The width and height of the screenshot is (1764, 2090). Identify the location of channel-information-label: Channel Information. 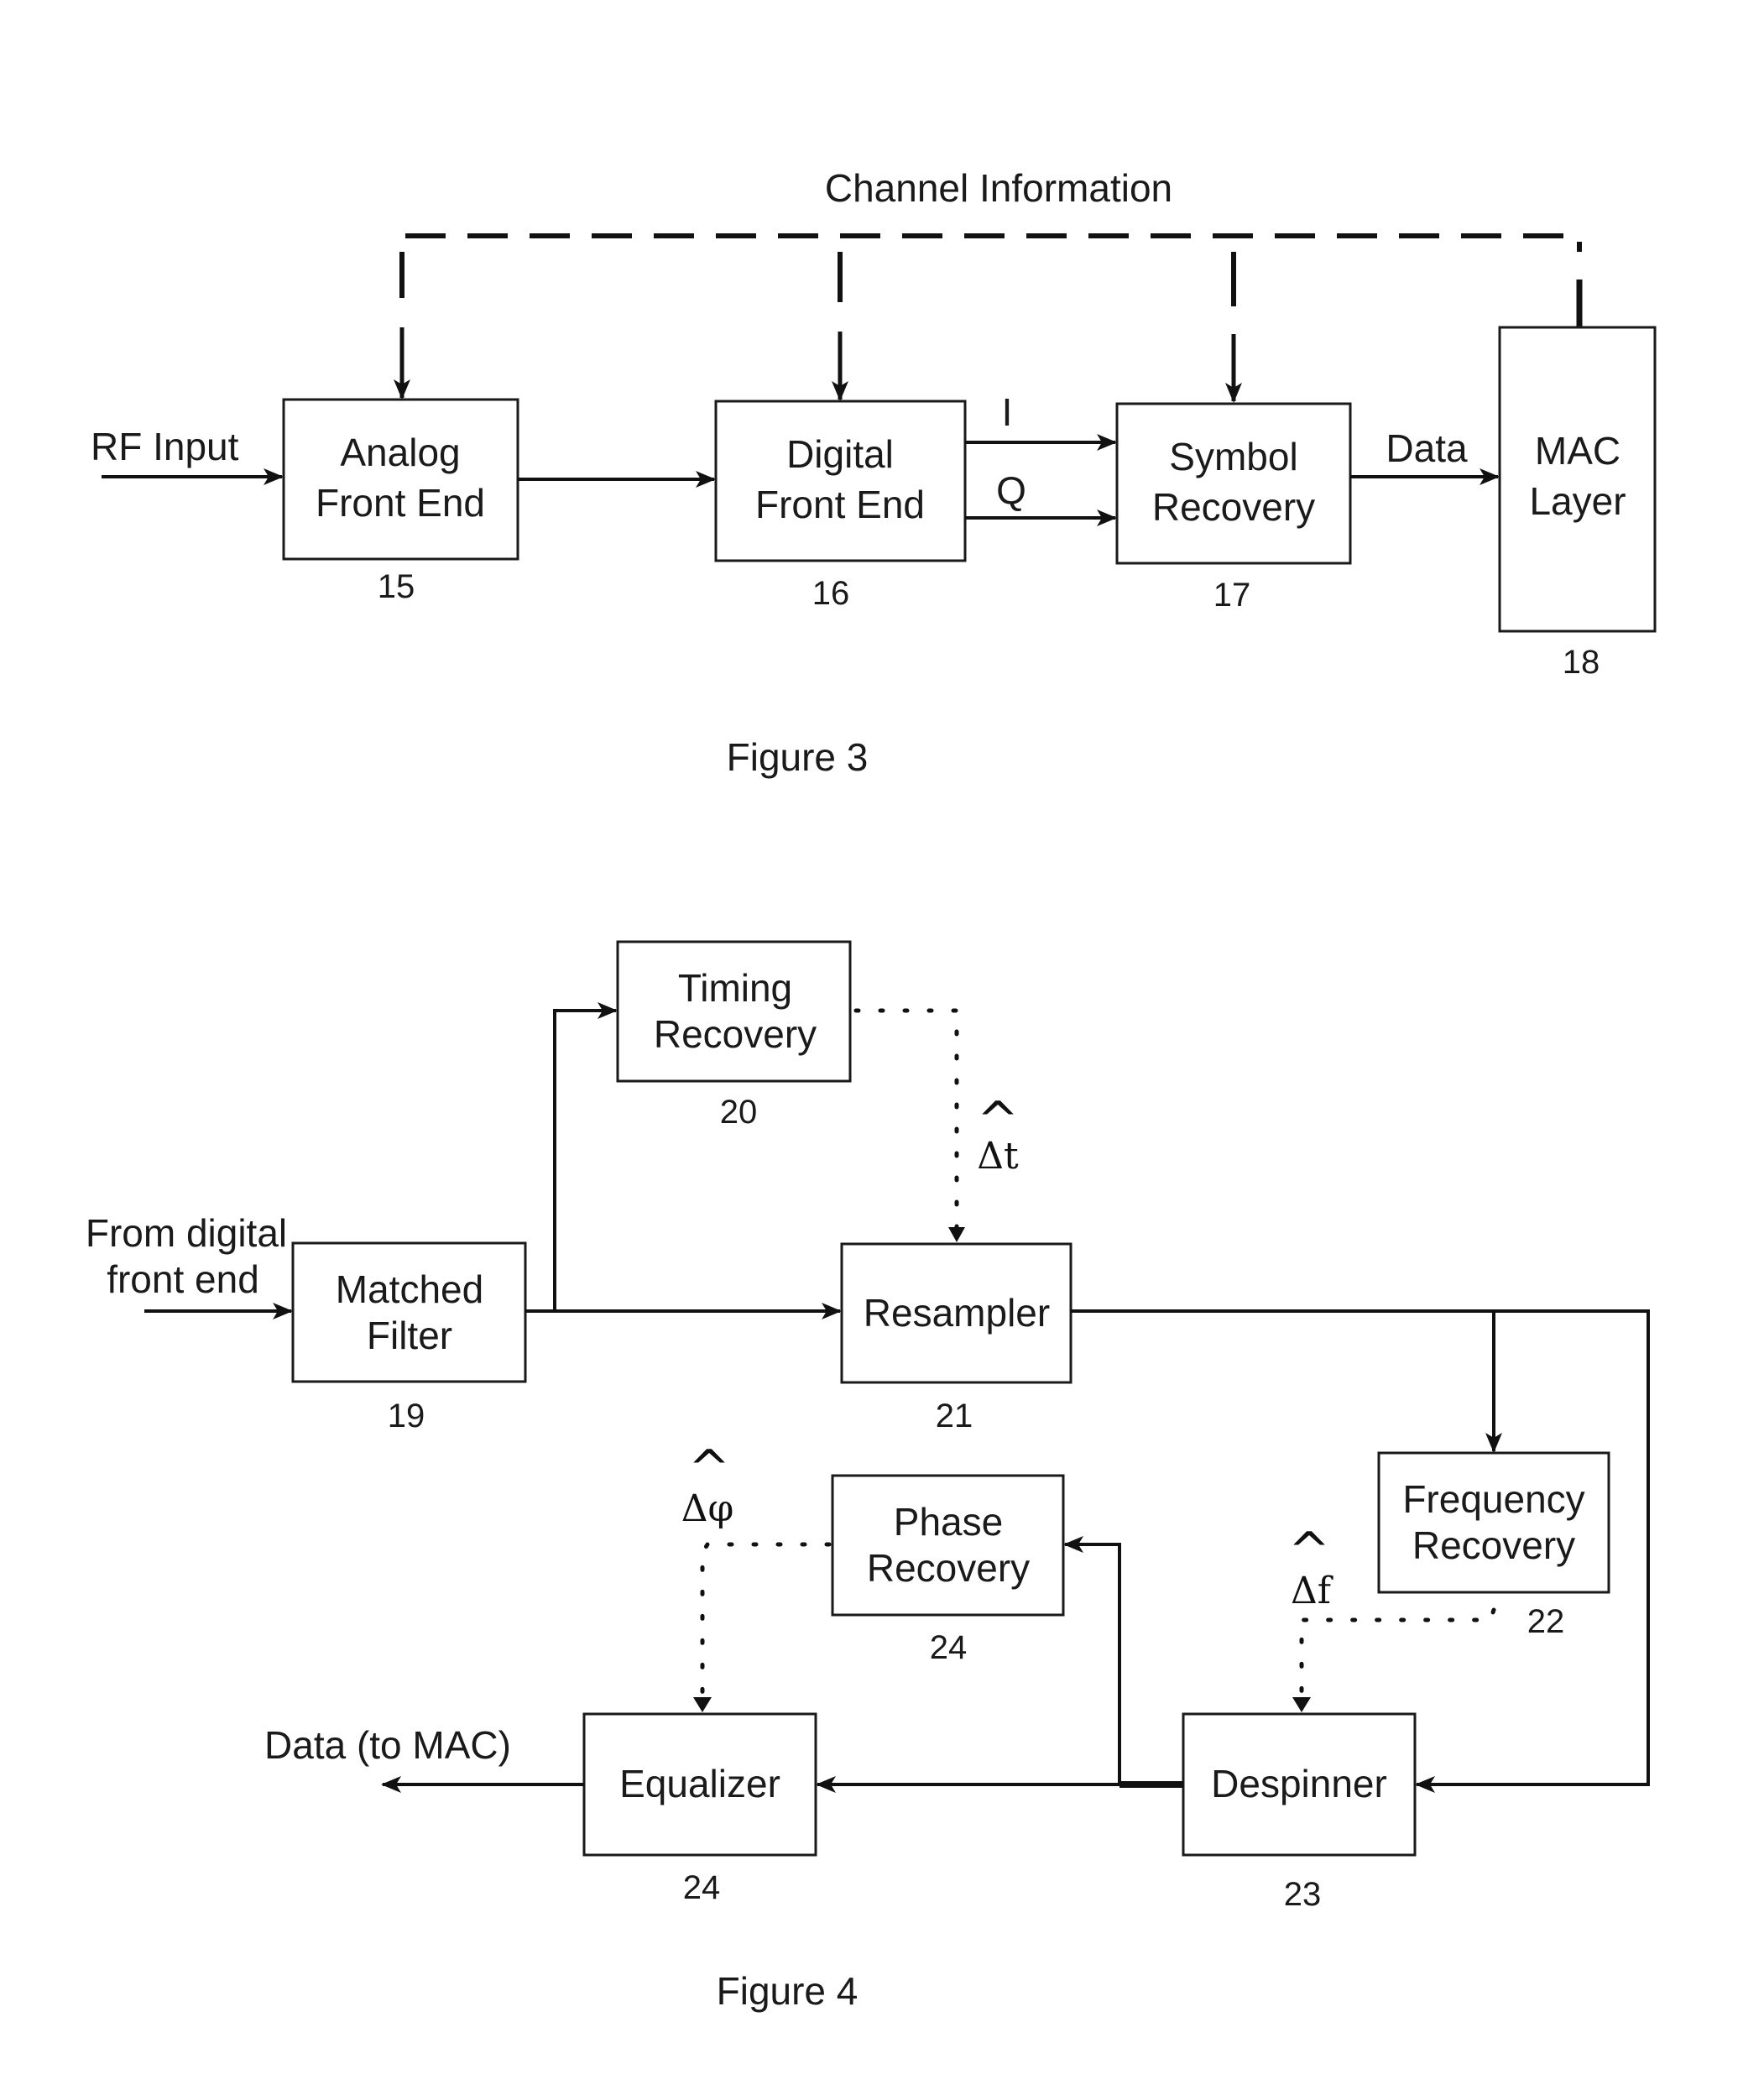
(998, 188).